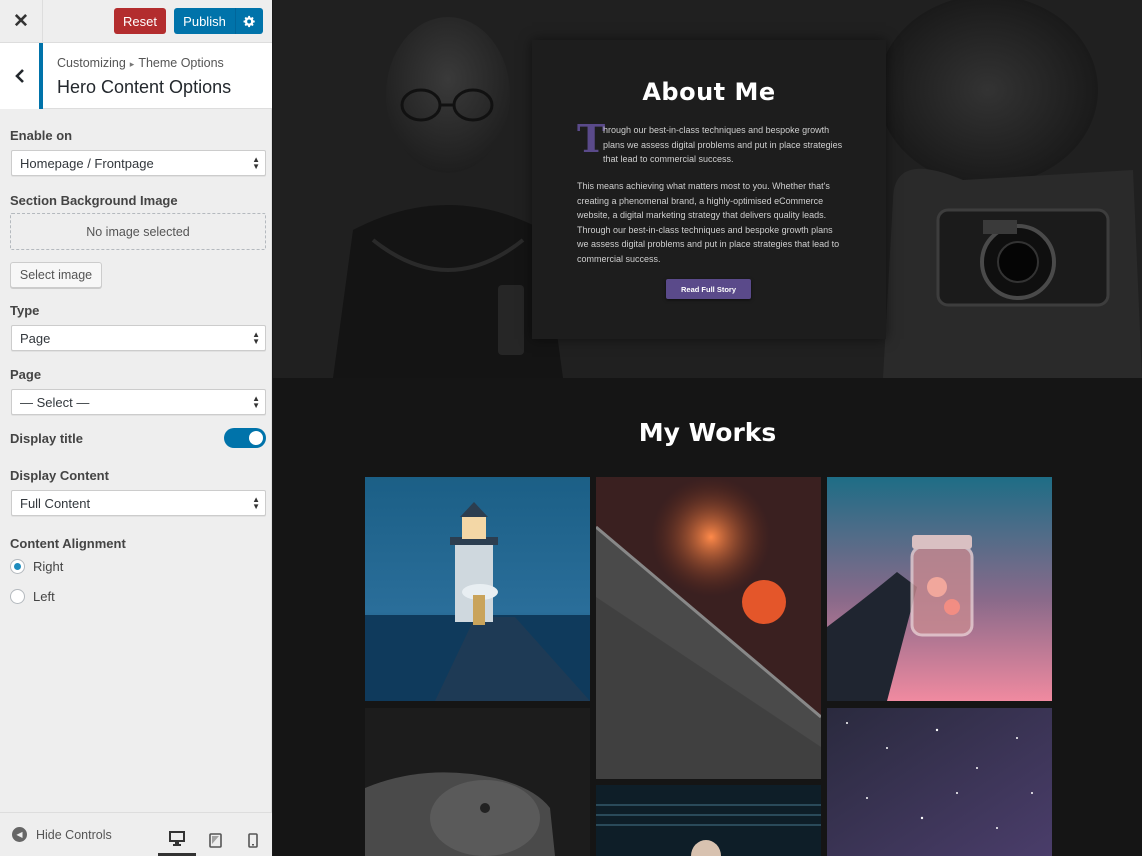 The width and height of the screenshot is (1142, 856). I want to click on lighthouse-image-art, so click(477, 589).